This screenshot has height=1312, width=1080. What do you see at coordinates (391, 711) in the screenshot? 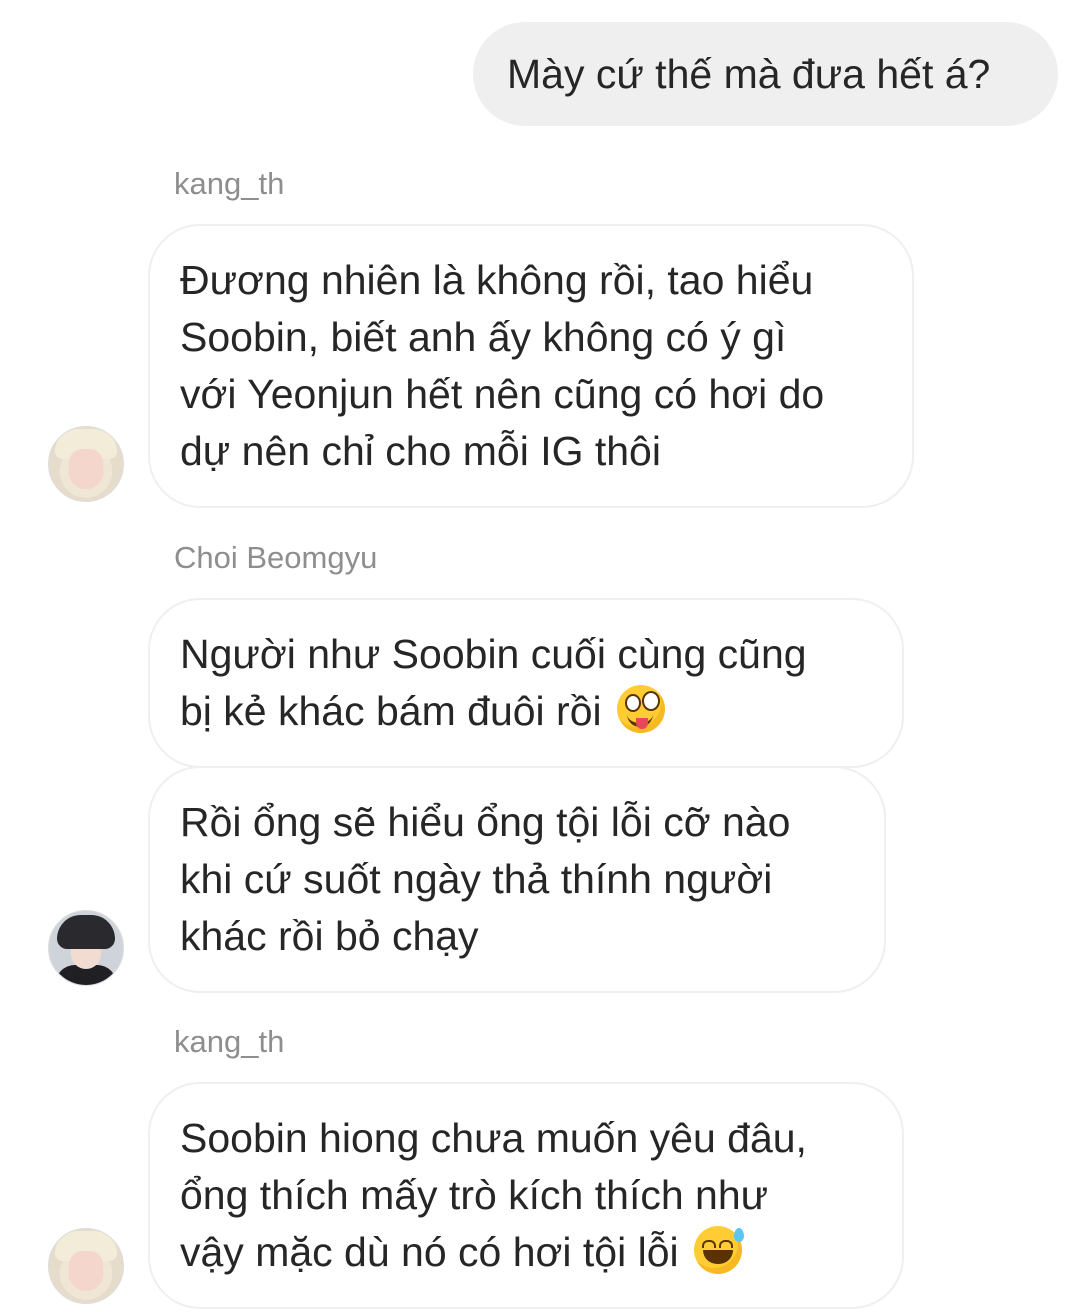
I see `message-line: bị kẻ khác bám đuôi rồi` at bounding box center [391, 711].